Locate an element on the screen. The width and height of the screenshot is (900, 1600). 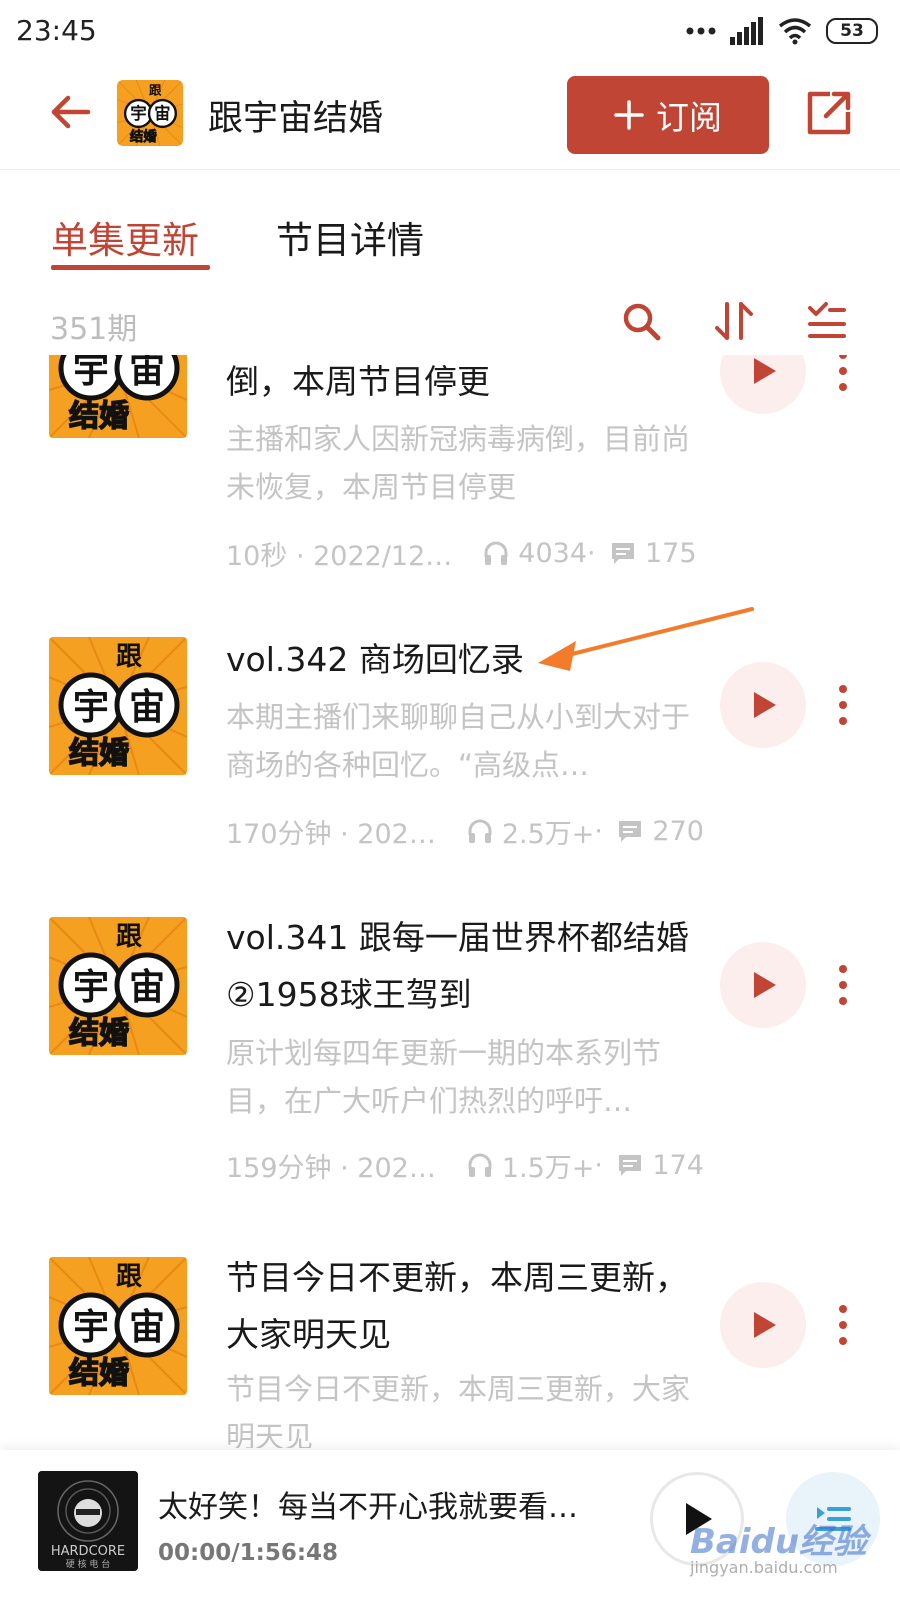
episode-plays: 1.5万+ is located at coordinates (548, 1168).